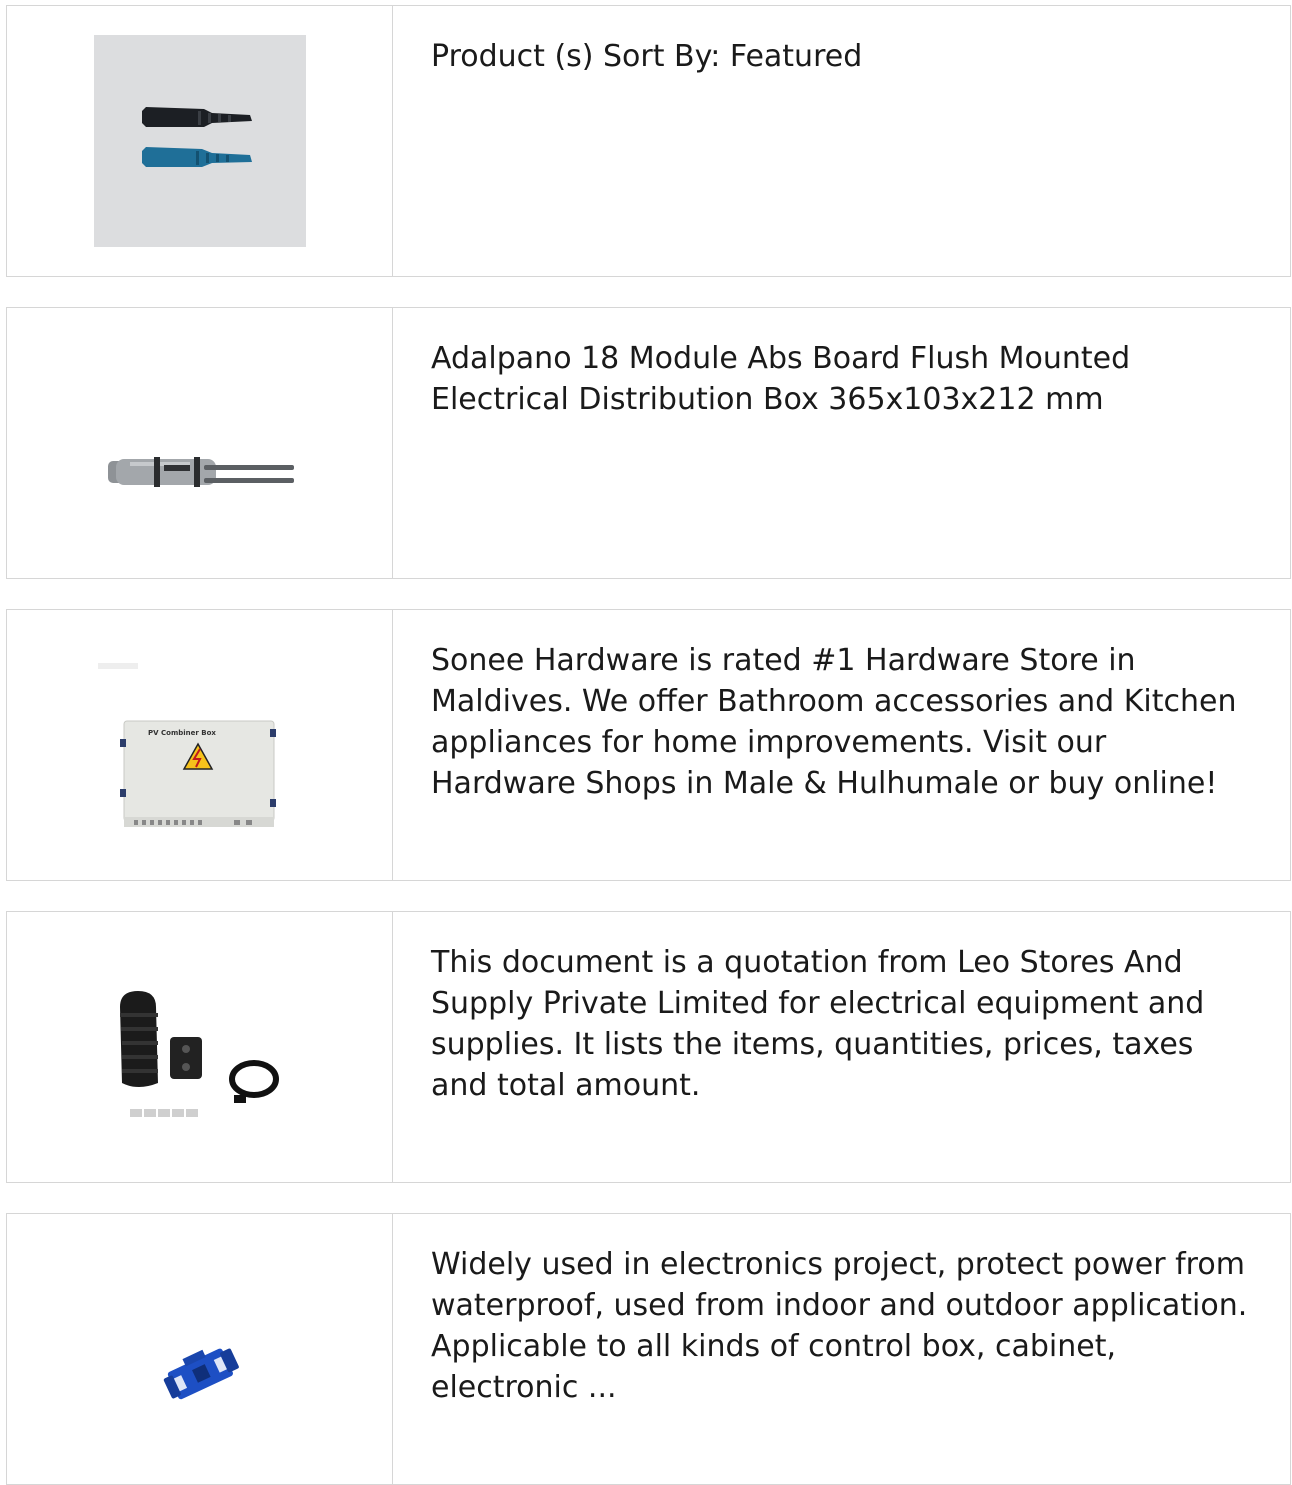 The height and width of the screenshot is (1485, 1292). I want to click on fiber-splice-closure-image, so click(199, 1047).